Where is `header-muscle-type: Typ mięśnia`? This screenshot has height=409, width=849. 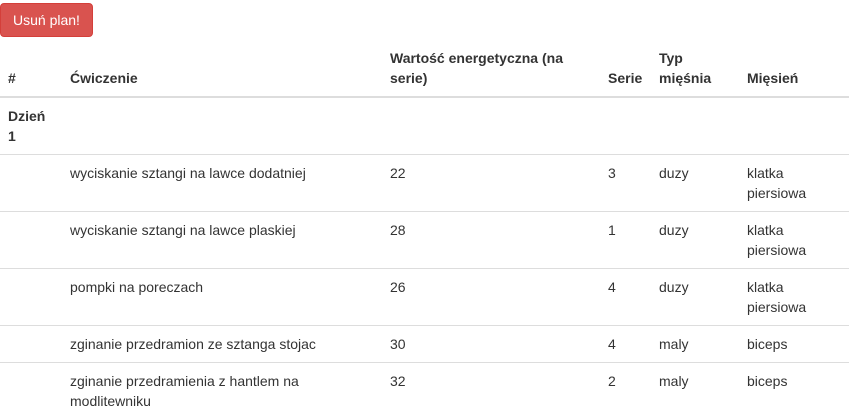 header-muscle-type: Typ mięśnia is located at coordinates (695, 69).